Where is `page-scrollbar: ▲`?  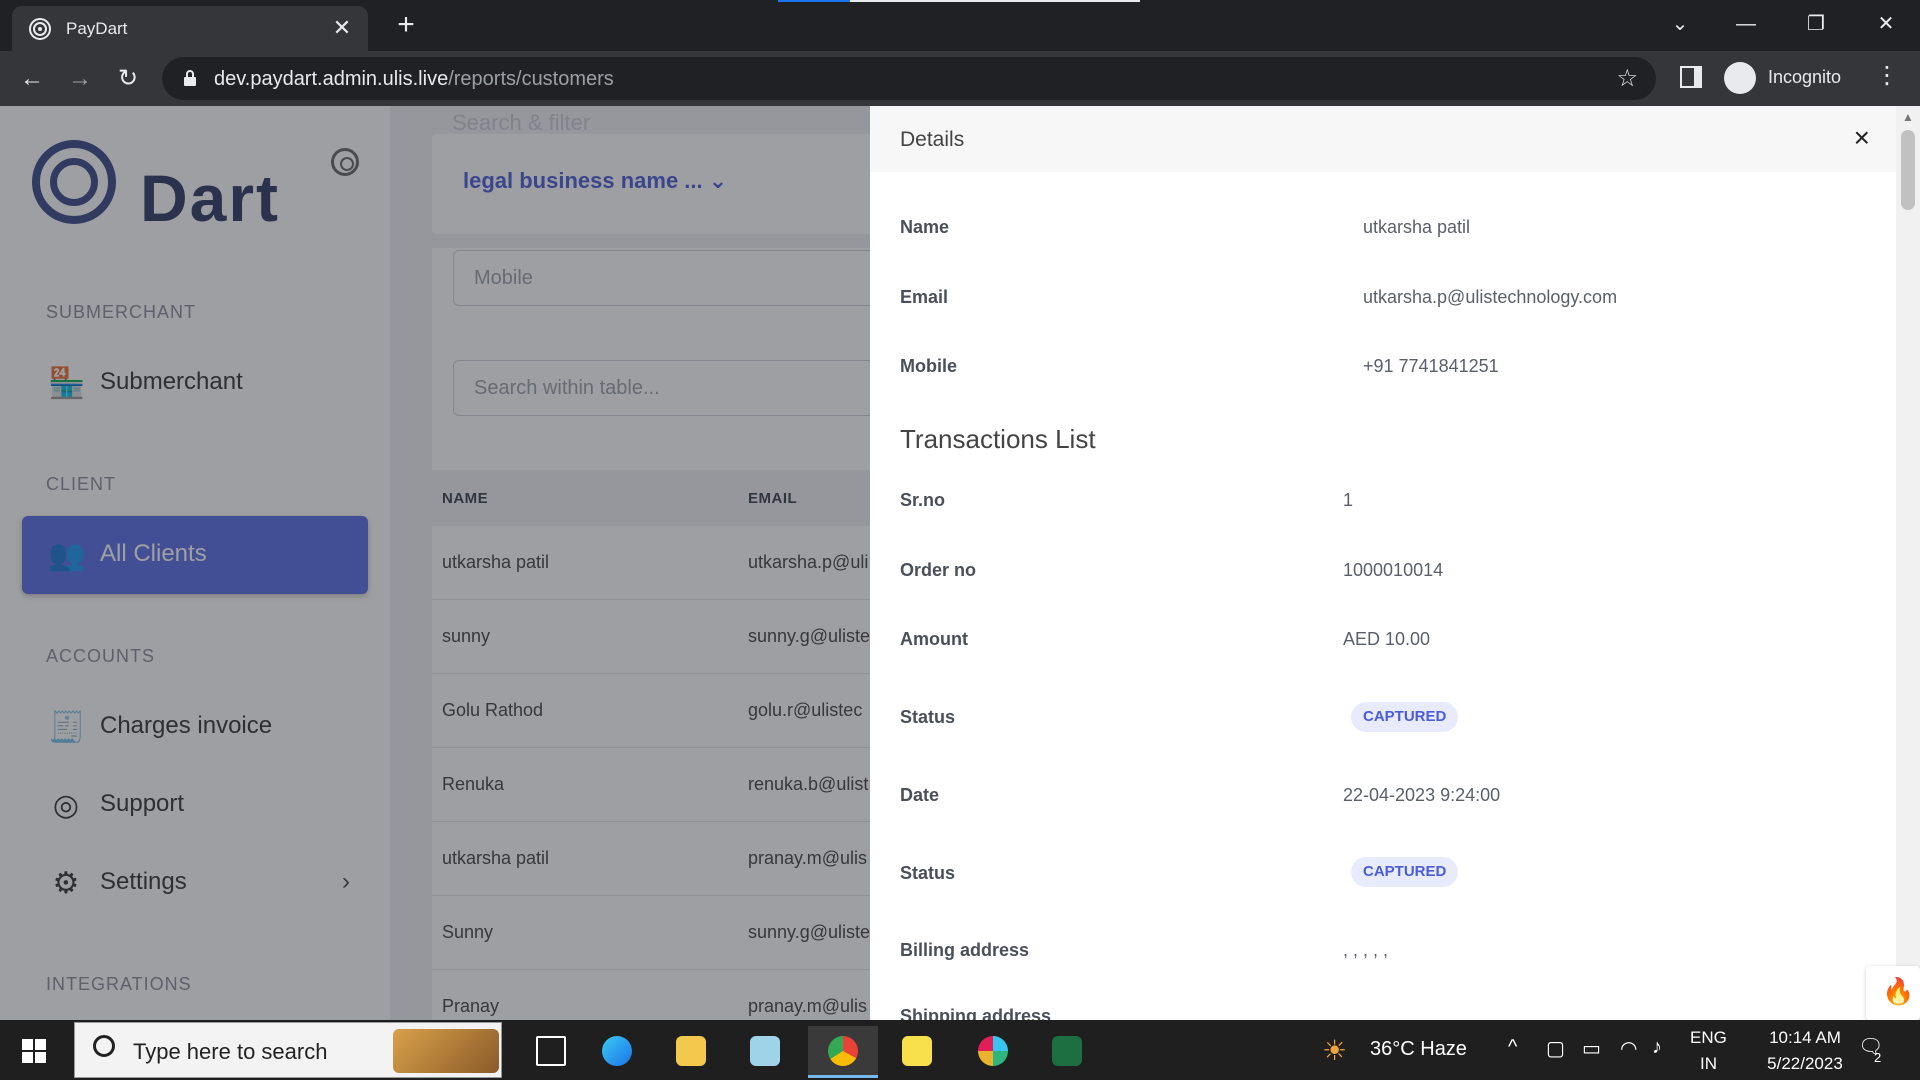 page-scrollbar: ▲ is located at coordinates (1908, 563).